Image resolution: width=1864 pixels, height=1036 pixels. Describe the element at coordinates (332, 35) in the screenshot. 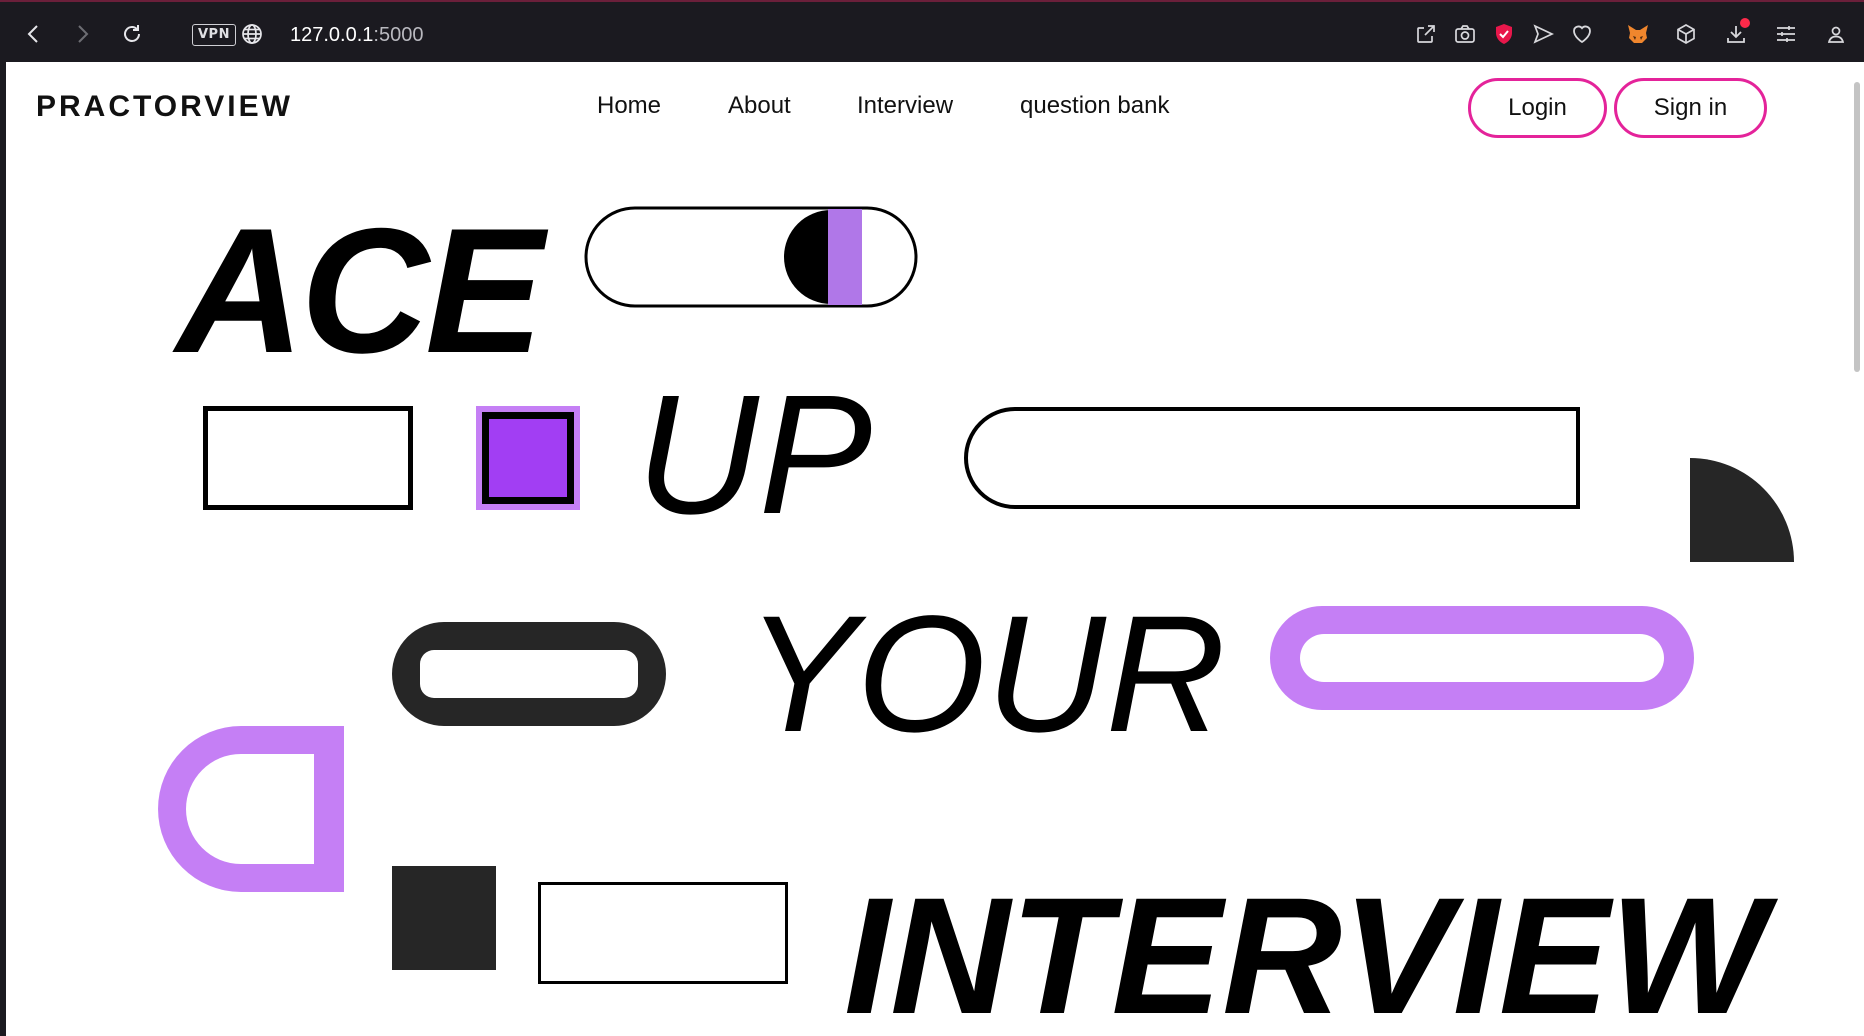

I see `url-host: 127.0.0.1` at that location.